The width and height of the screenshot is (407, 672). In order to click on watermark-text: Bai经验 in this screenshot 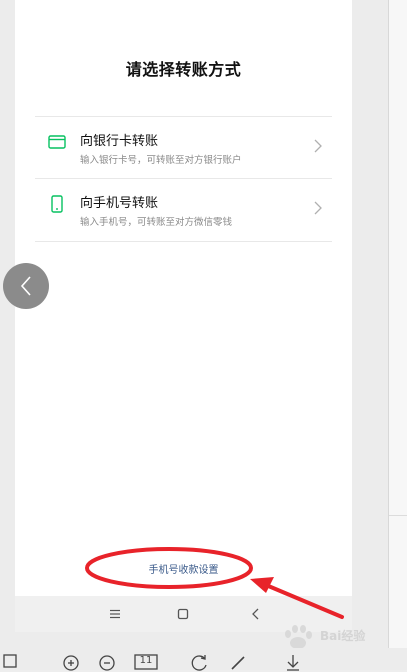, I will do `click(343, 636)`.